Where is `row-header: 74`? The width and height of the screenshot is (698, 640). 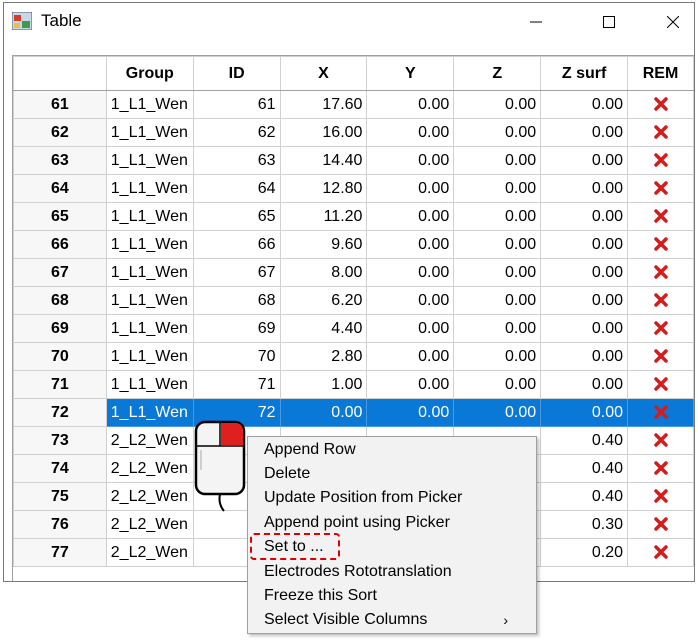 row-header: 74 is located at coordinates (60, 468).